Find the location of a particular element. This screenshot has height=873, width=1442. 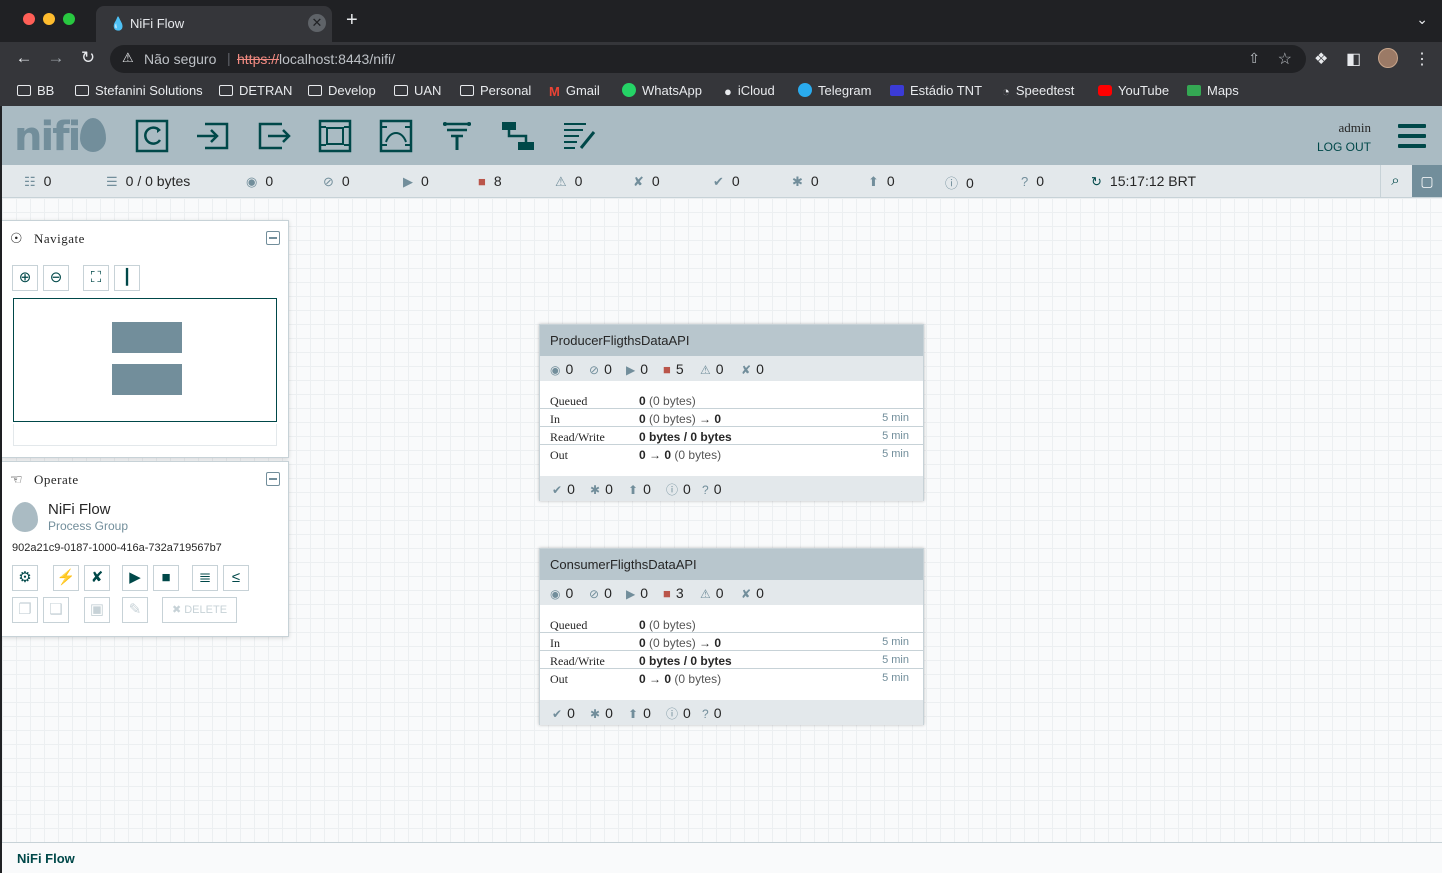

process-group-title-bar: ProducerFligthsDataAPI is located at coordinates (731, 340).